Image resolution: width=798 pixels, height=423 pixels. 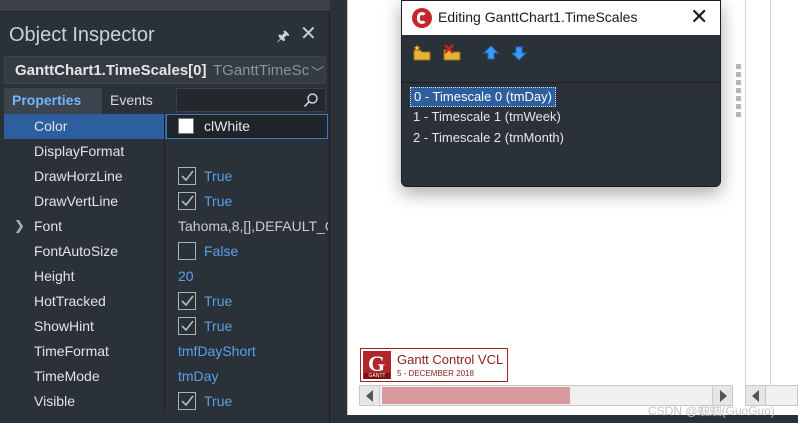 What do you see at coordinates (166, 151) in the screenshot?
I see `property-row: DisplayFormat` at bounding box center [166, 151].